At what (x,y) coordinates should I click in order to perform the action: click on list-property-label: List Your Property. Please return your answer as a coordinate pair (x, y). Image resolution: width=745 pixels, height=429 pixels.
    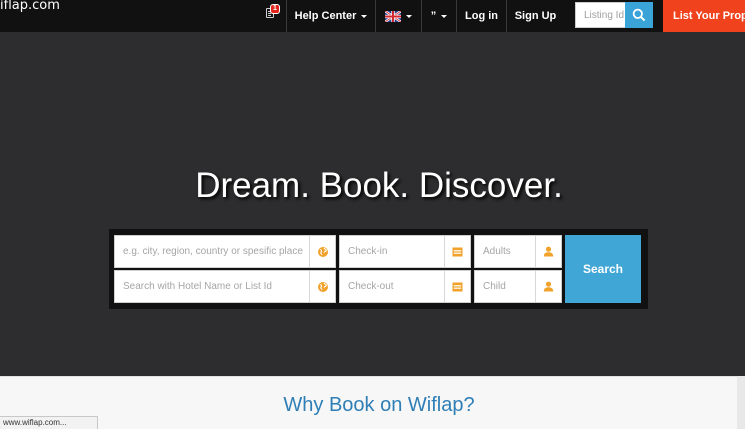
    Looking at the image, I should click on (709, 16).